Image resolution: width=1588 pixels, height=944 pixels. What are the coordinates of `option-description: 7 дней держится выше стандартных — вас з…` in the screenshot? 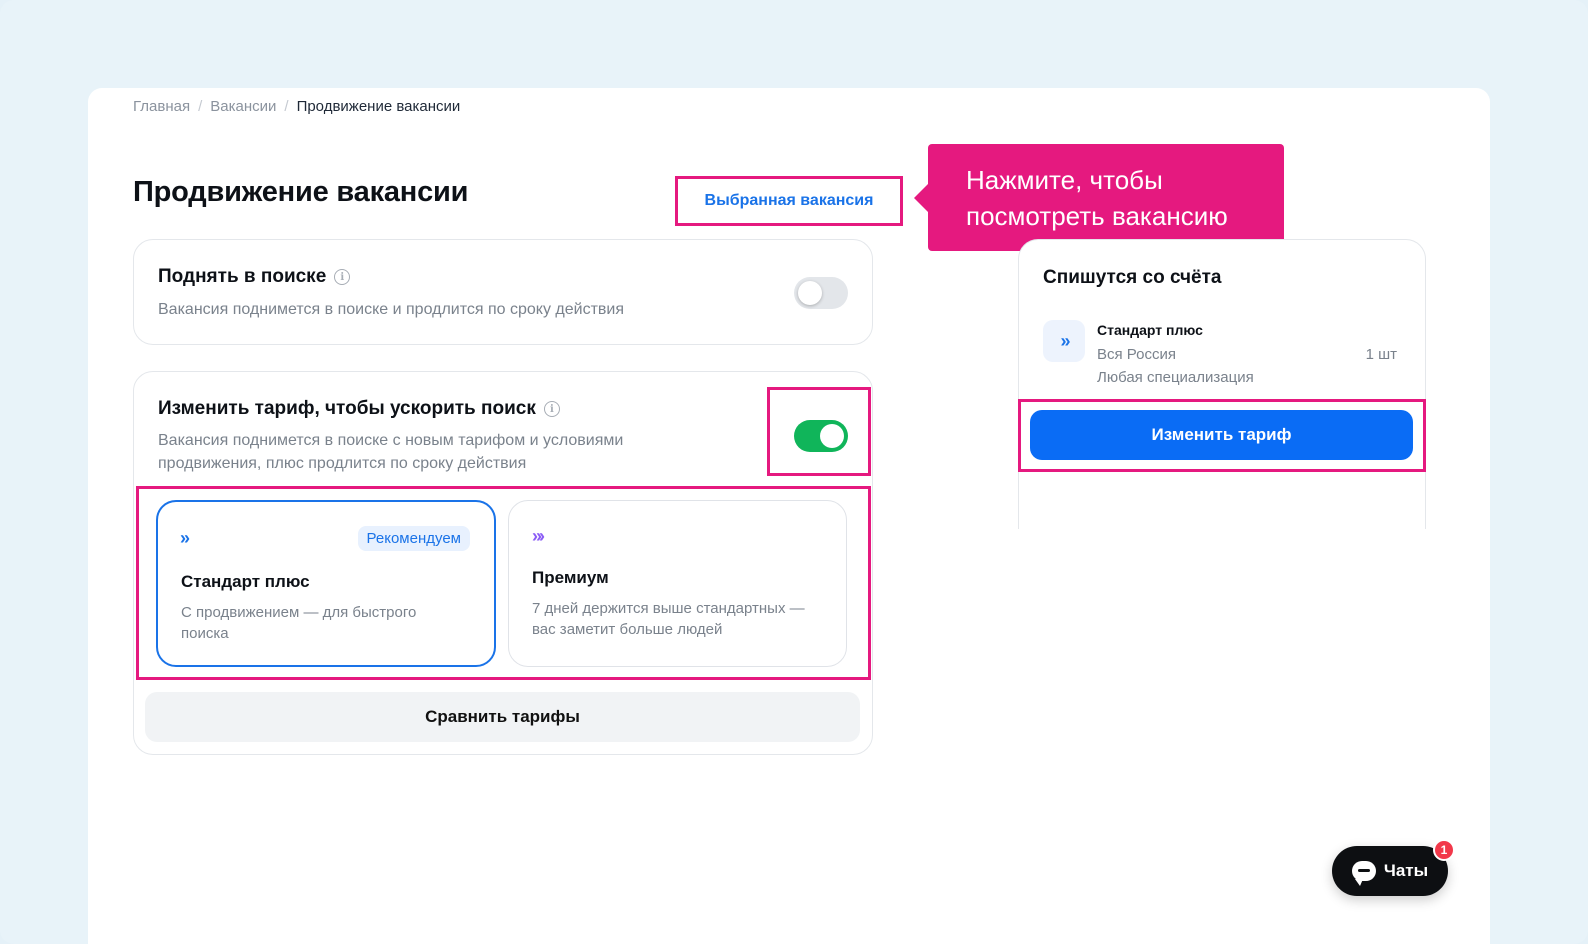 It's located at (668, 619).